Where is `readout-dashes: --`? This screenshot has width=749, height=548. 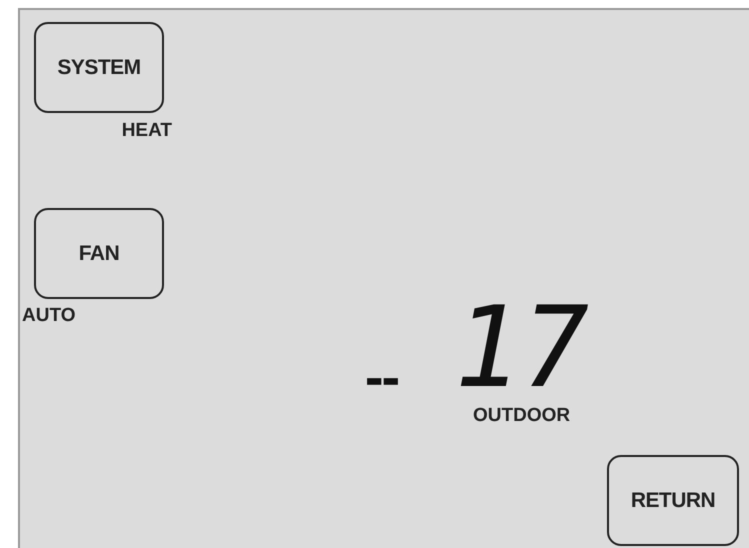
readout-dashes: -- is located at coordinates (381, 377).